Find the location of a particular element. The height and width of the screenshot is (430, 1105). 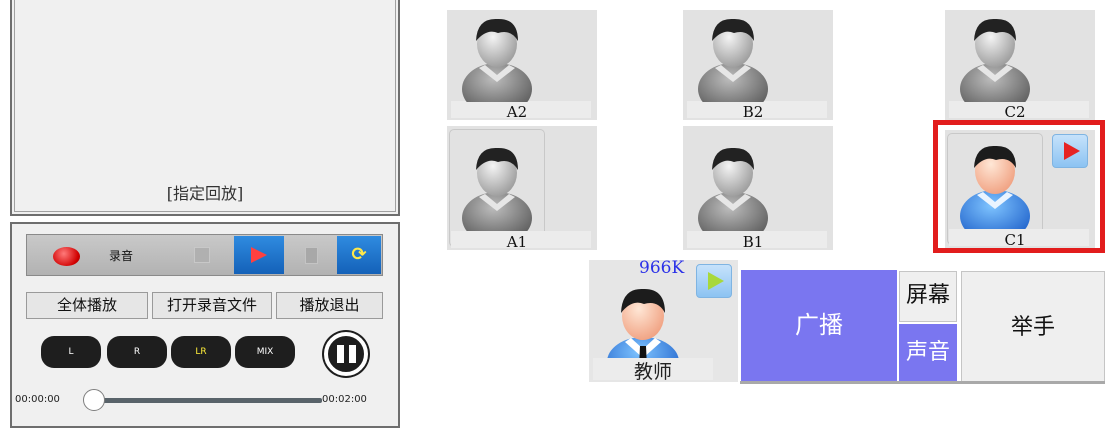

student-label: B1 is located at coordinates (753, 242).